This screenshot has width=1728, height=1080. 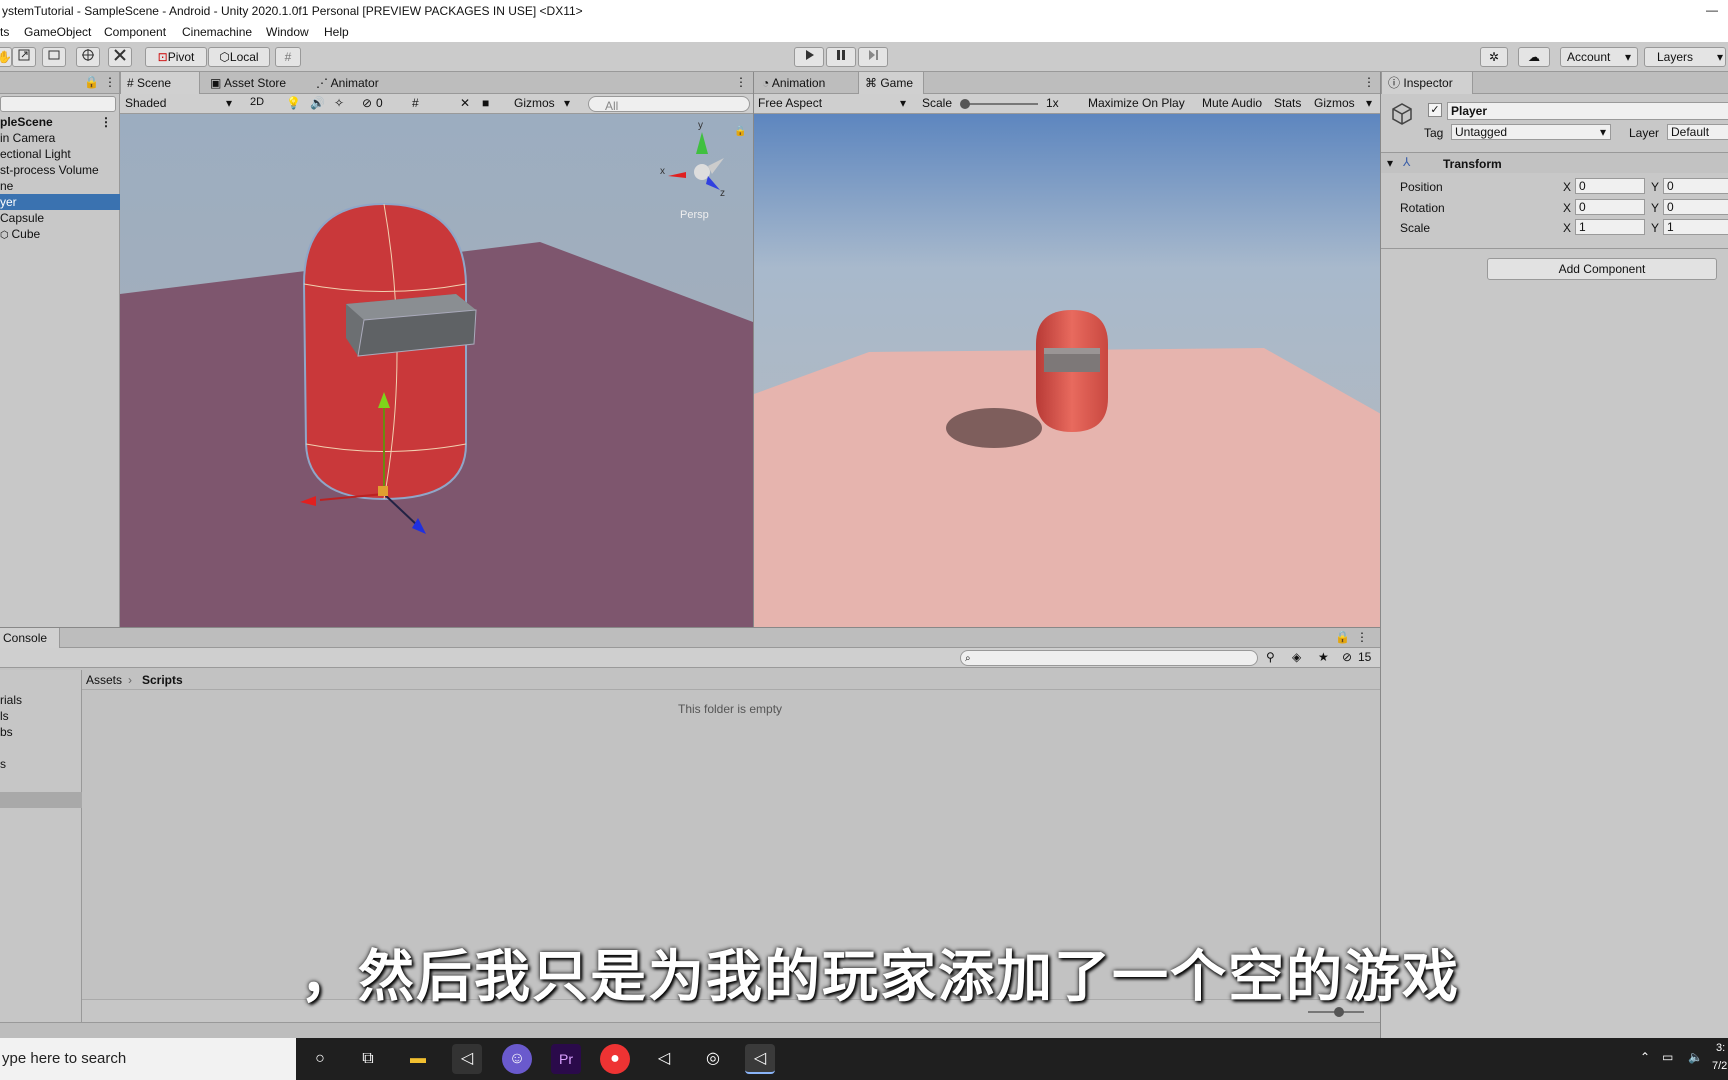 I want to click on folder-prefabs: bs, so click(x=6, y=732).